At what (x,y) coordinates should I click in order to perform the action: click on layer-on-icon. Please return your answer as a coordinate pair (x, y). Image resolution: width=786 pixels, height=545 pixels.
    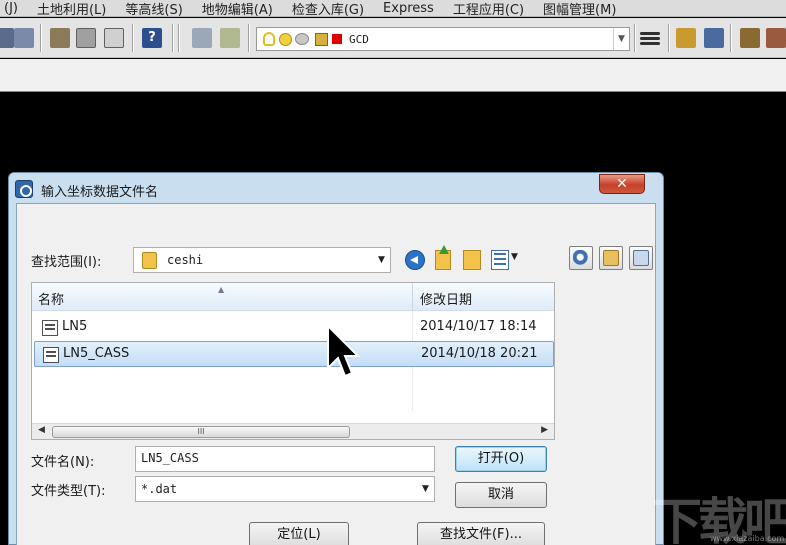
    Looking at the image, I should click on (269, 39).